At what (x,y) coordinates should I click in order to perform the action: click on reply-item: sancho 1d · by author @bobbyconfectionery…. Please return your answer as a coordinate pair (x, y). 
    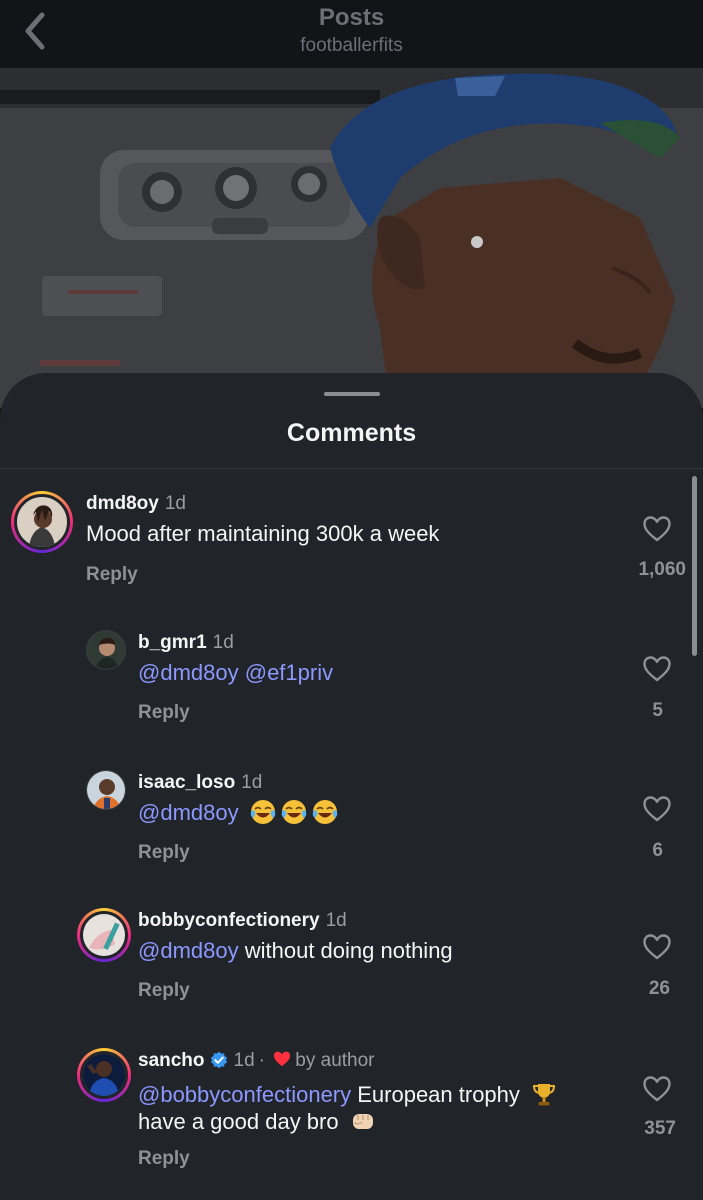
    Looking at the image, I should click on (351, 1118).